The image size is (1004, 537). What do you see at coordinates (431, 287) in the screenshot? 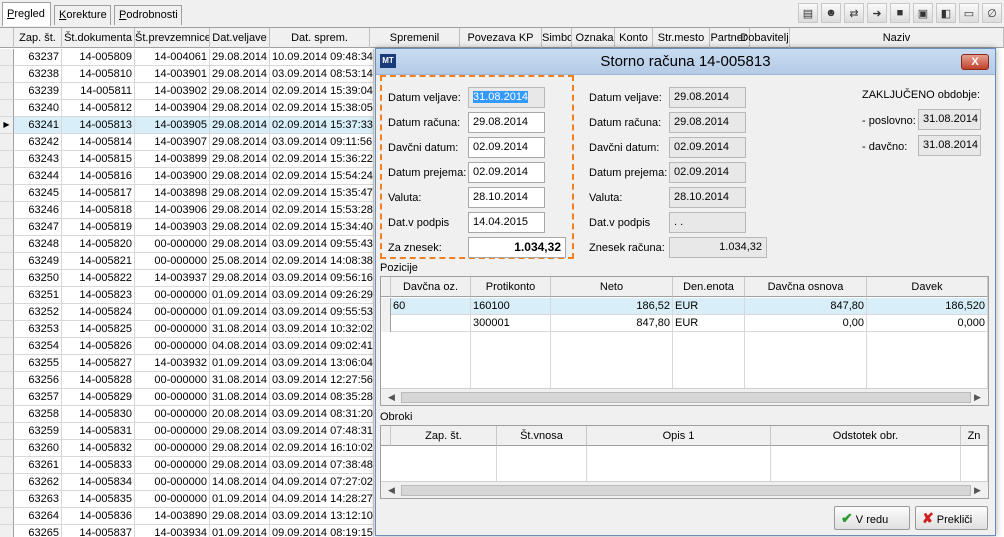
I see `grid-column-header: Davčna oz.` at bounding box center [431, 287].